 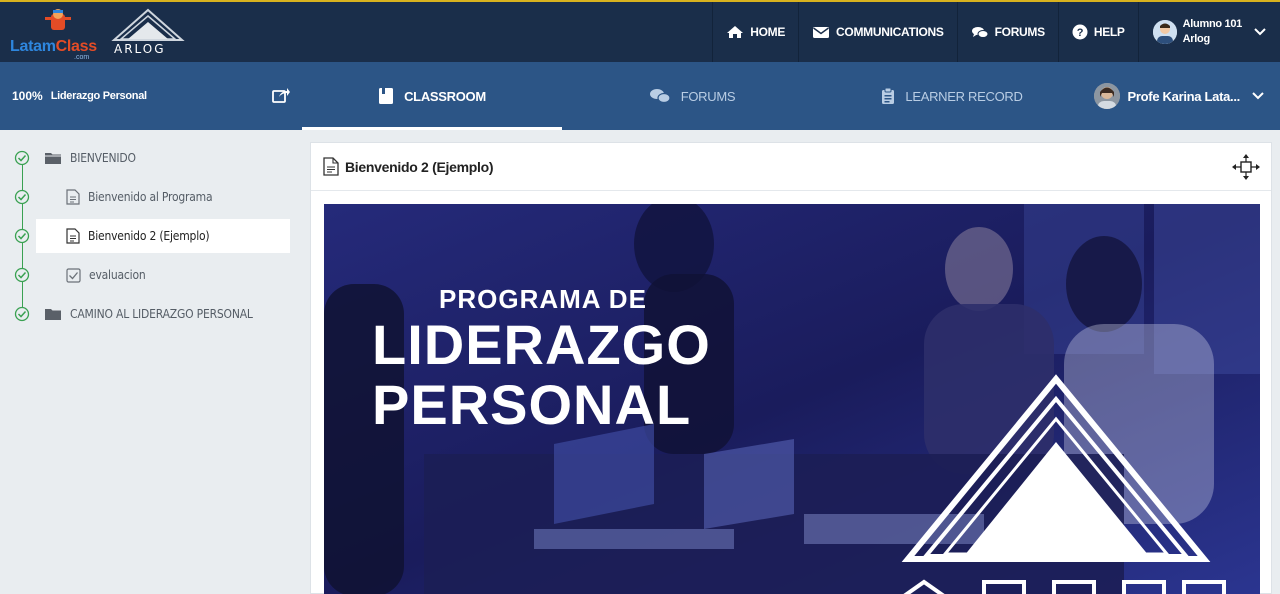 I want to click on outline-item-label: BIENVENIDO, so click(x=103, y=158).